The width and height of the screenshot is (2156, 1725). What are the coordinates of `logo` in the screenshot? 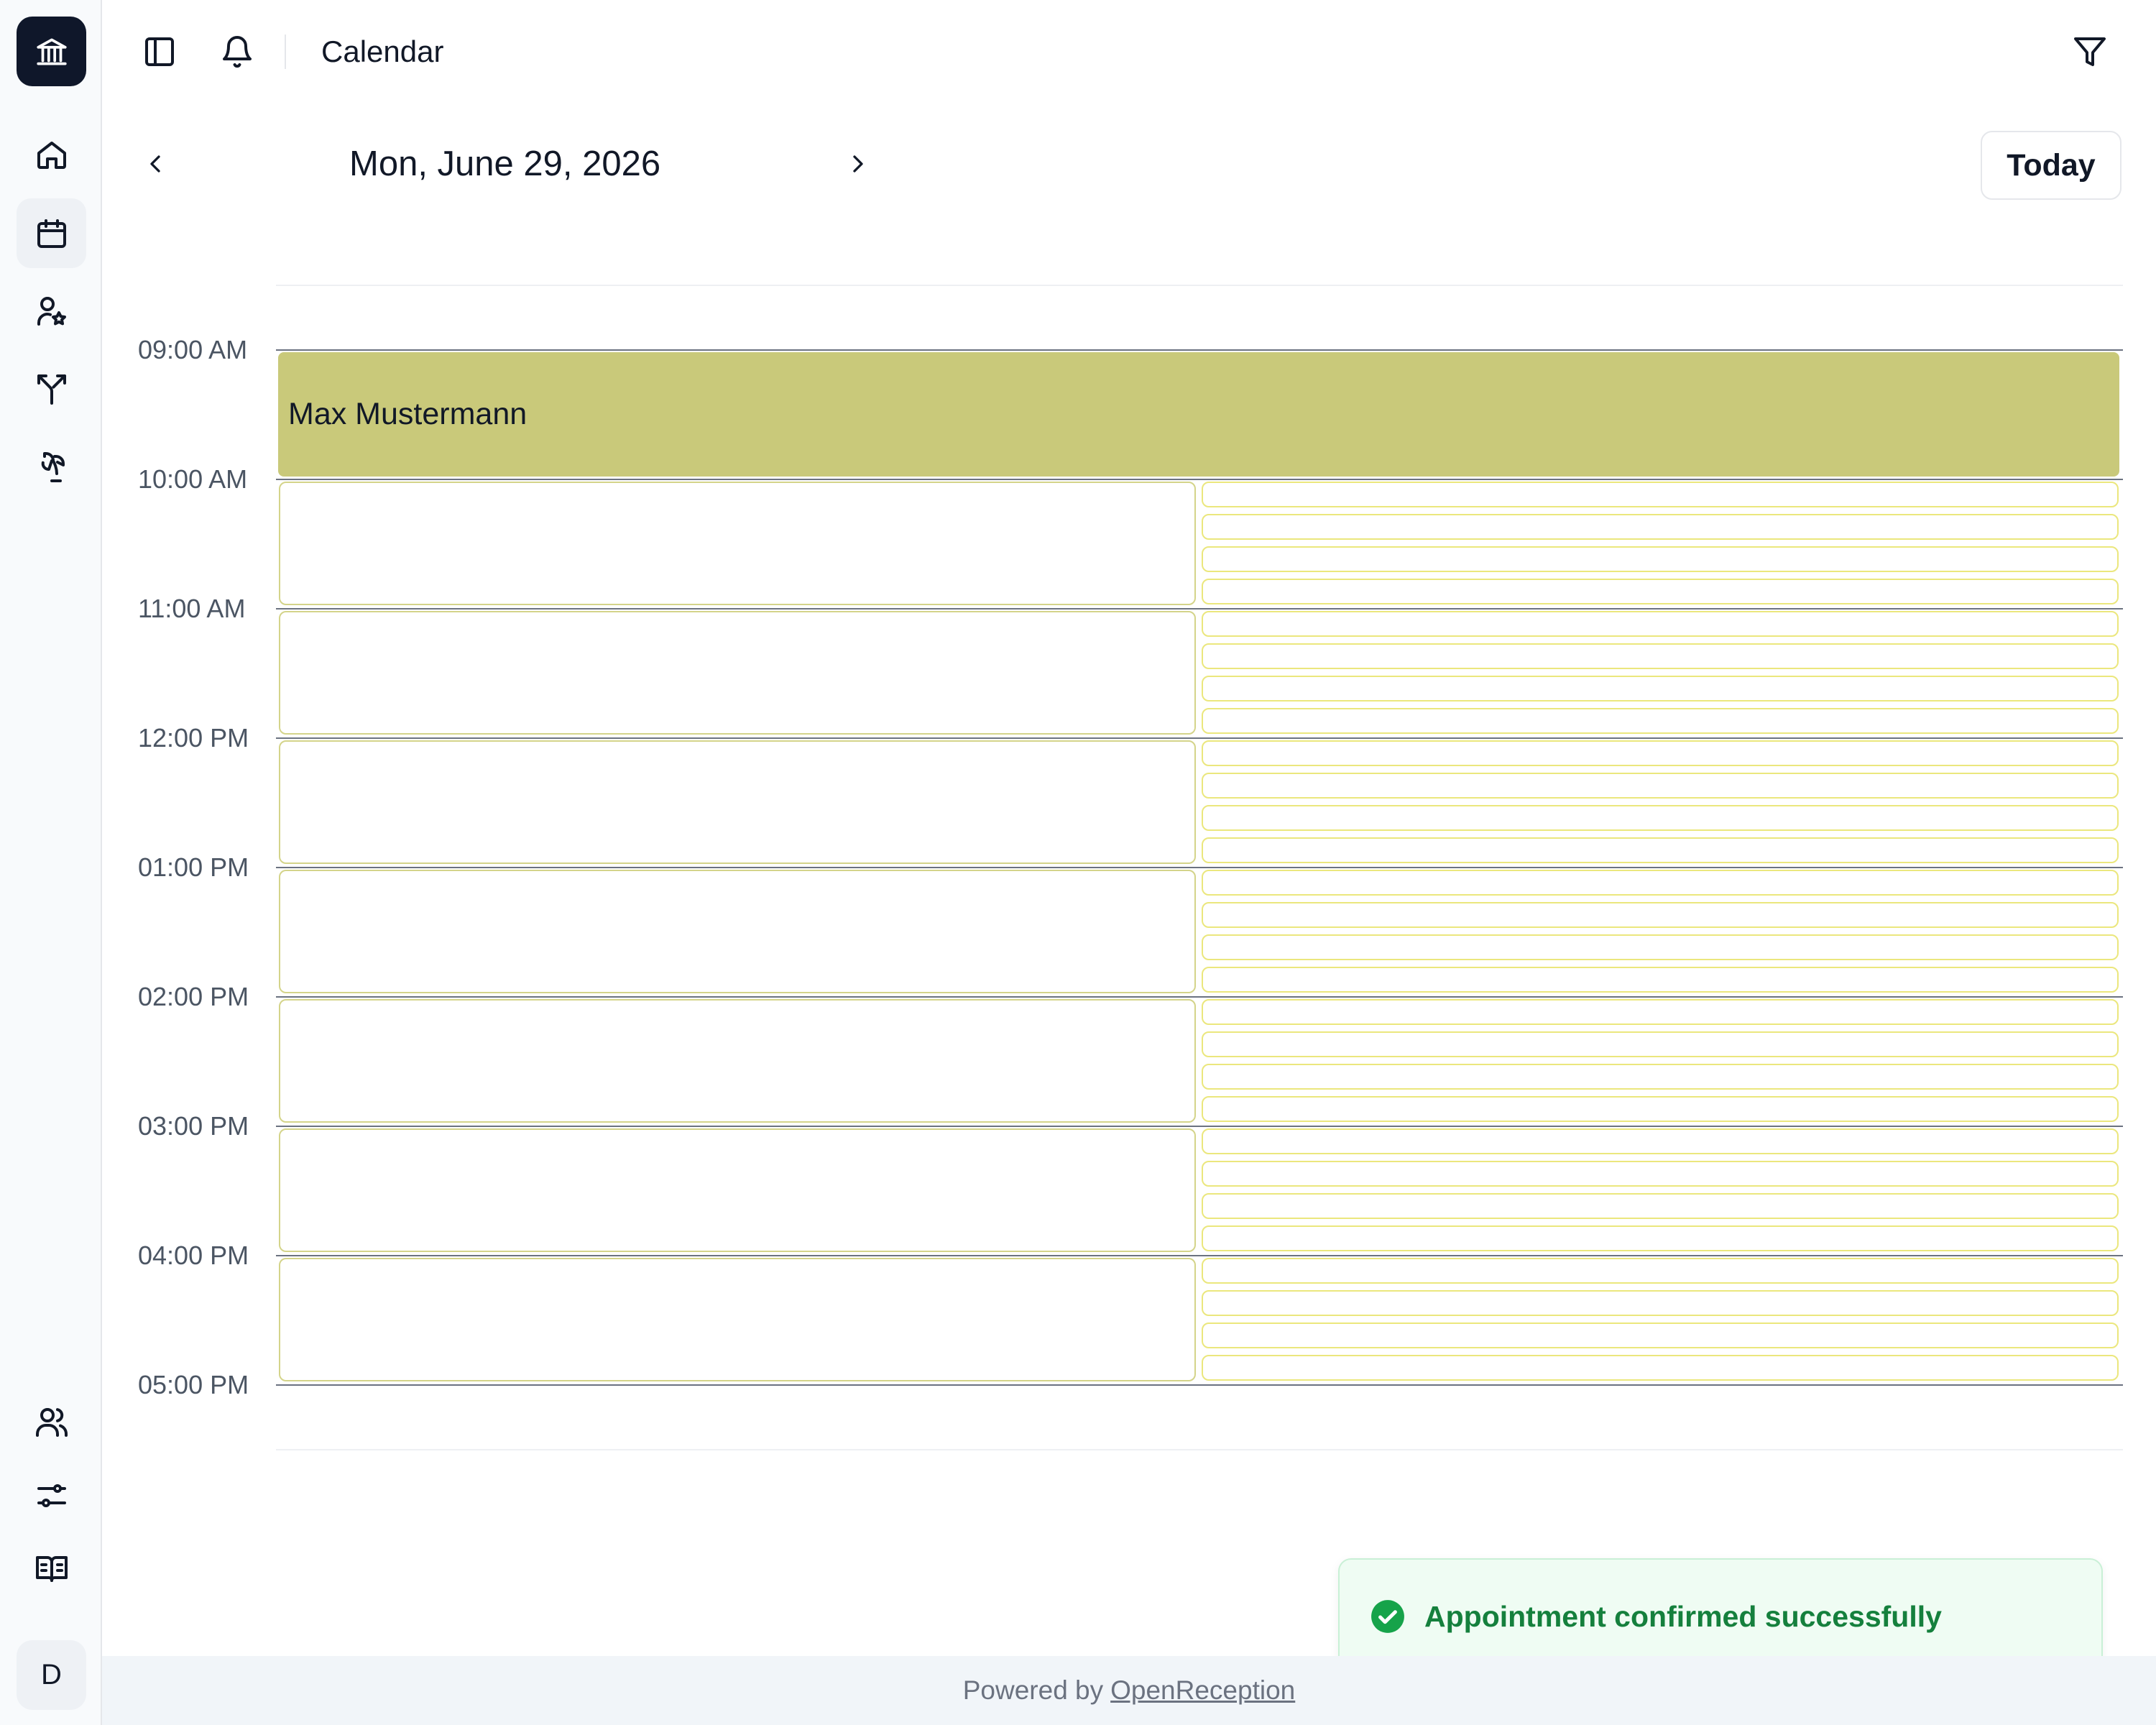 It's located at (52, 51).